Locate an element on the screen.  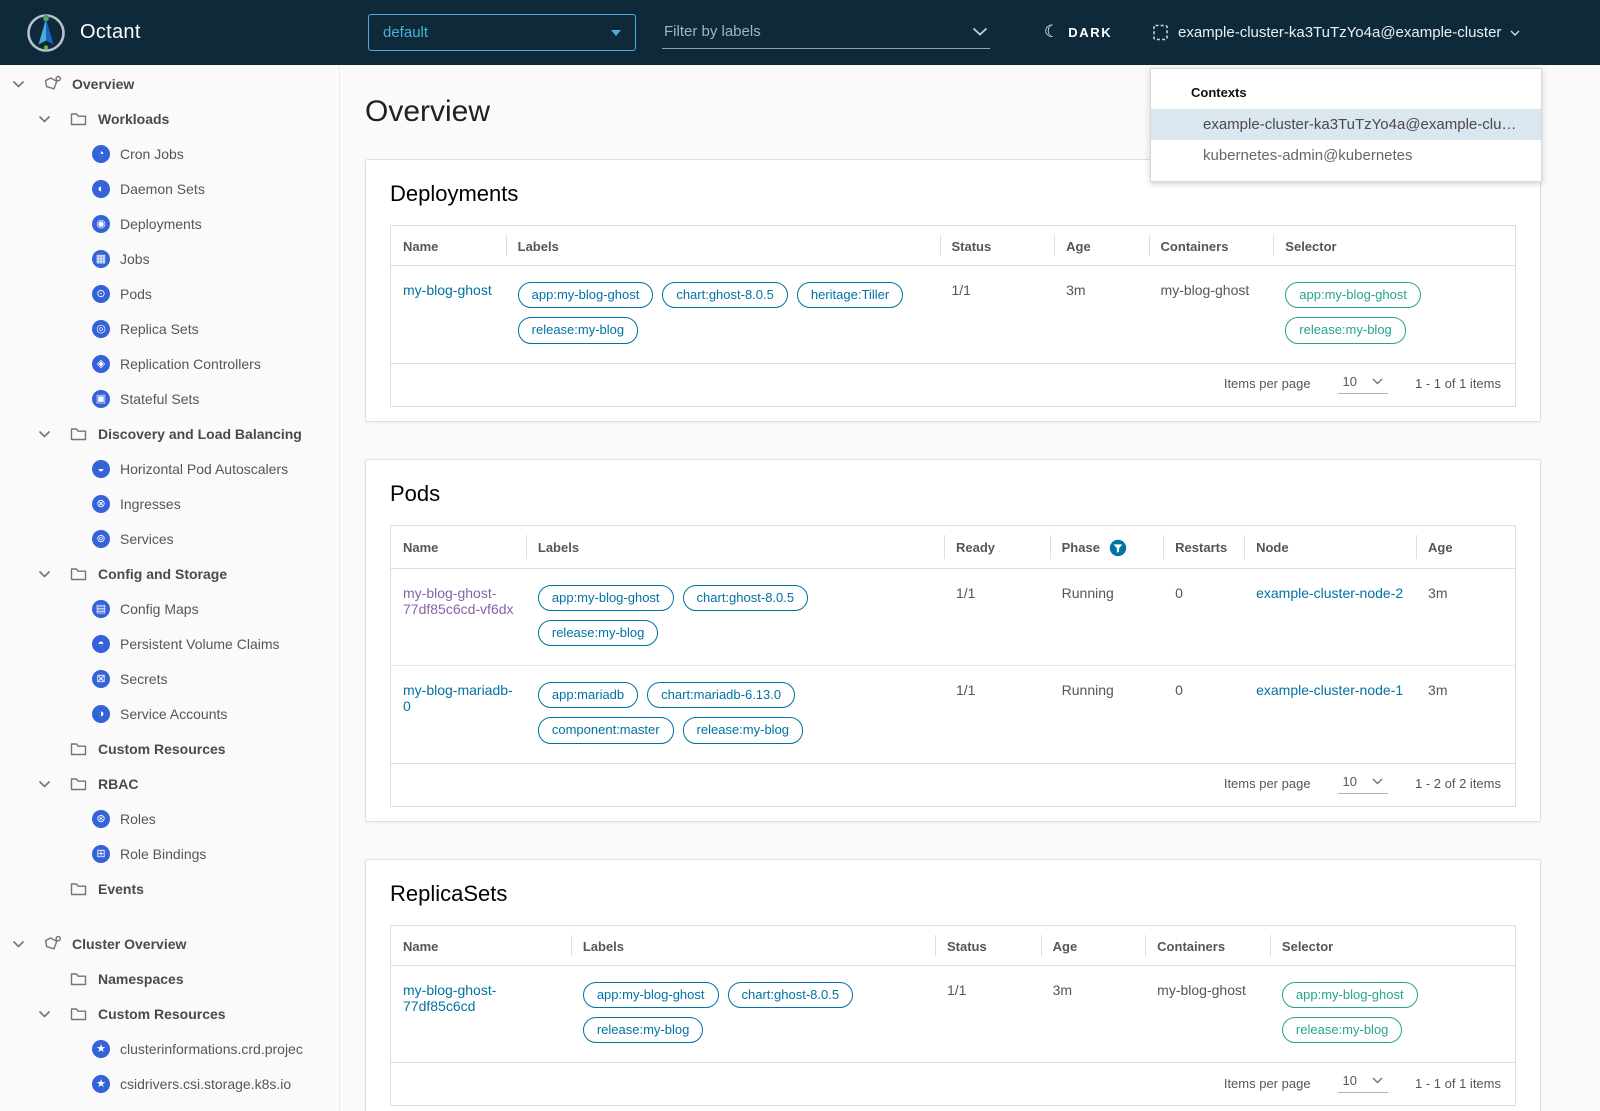
resource-link: my-blog-ghost-77df85c6cd-vf6dx is located at coordinates (458, 601).